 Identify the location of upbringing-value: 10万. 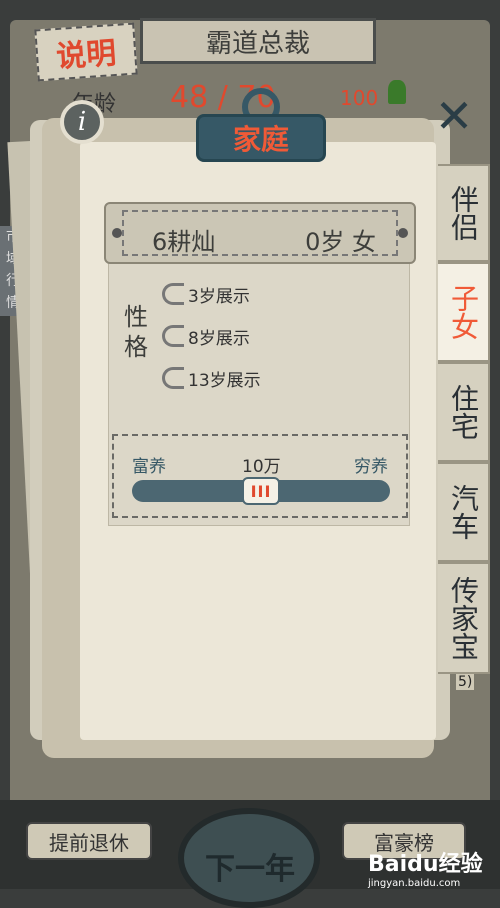
(261, 467).